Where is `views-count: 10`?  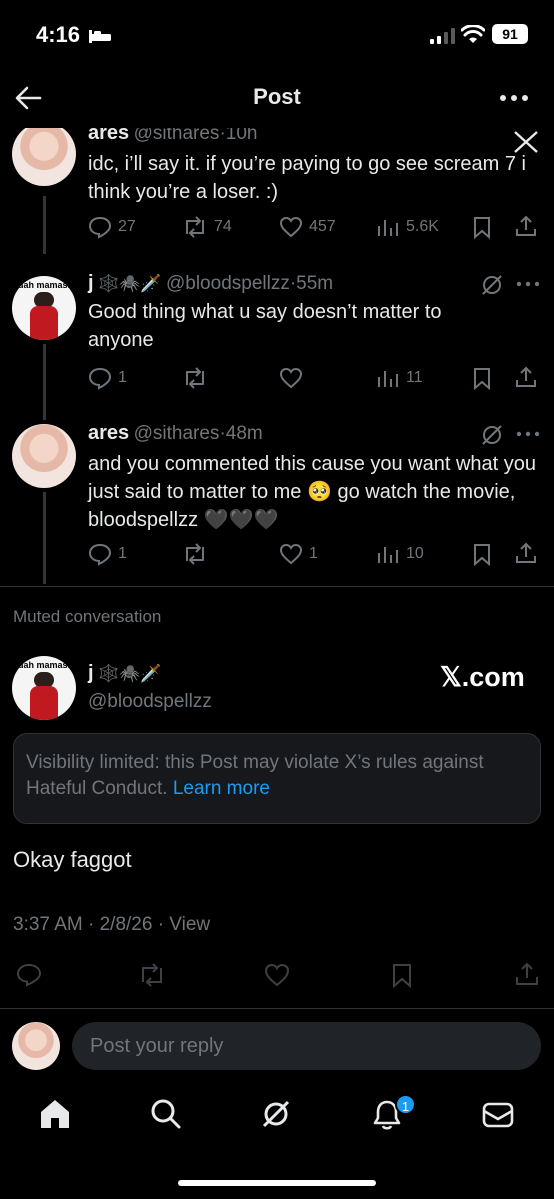 views-count: 10 is located at coordinates (415, 553).